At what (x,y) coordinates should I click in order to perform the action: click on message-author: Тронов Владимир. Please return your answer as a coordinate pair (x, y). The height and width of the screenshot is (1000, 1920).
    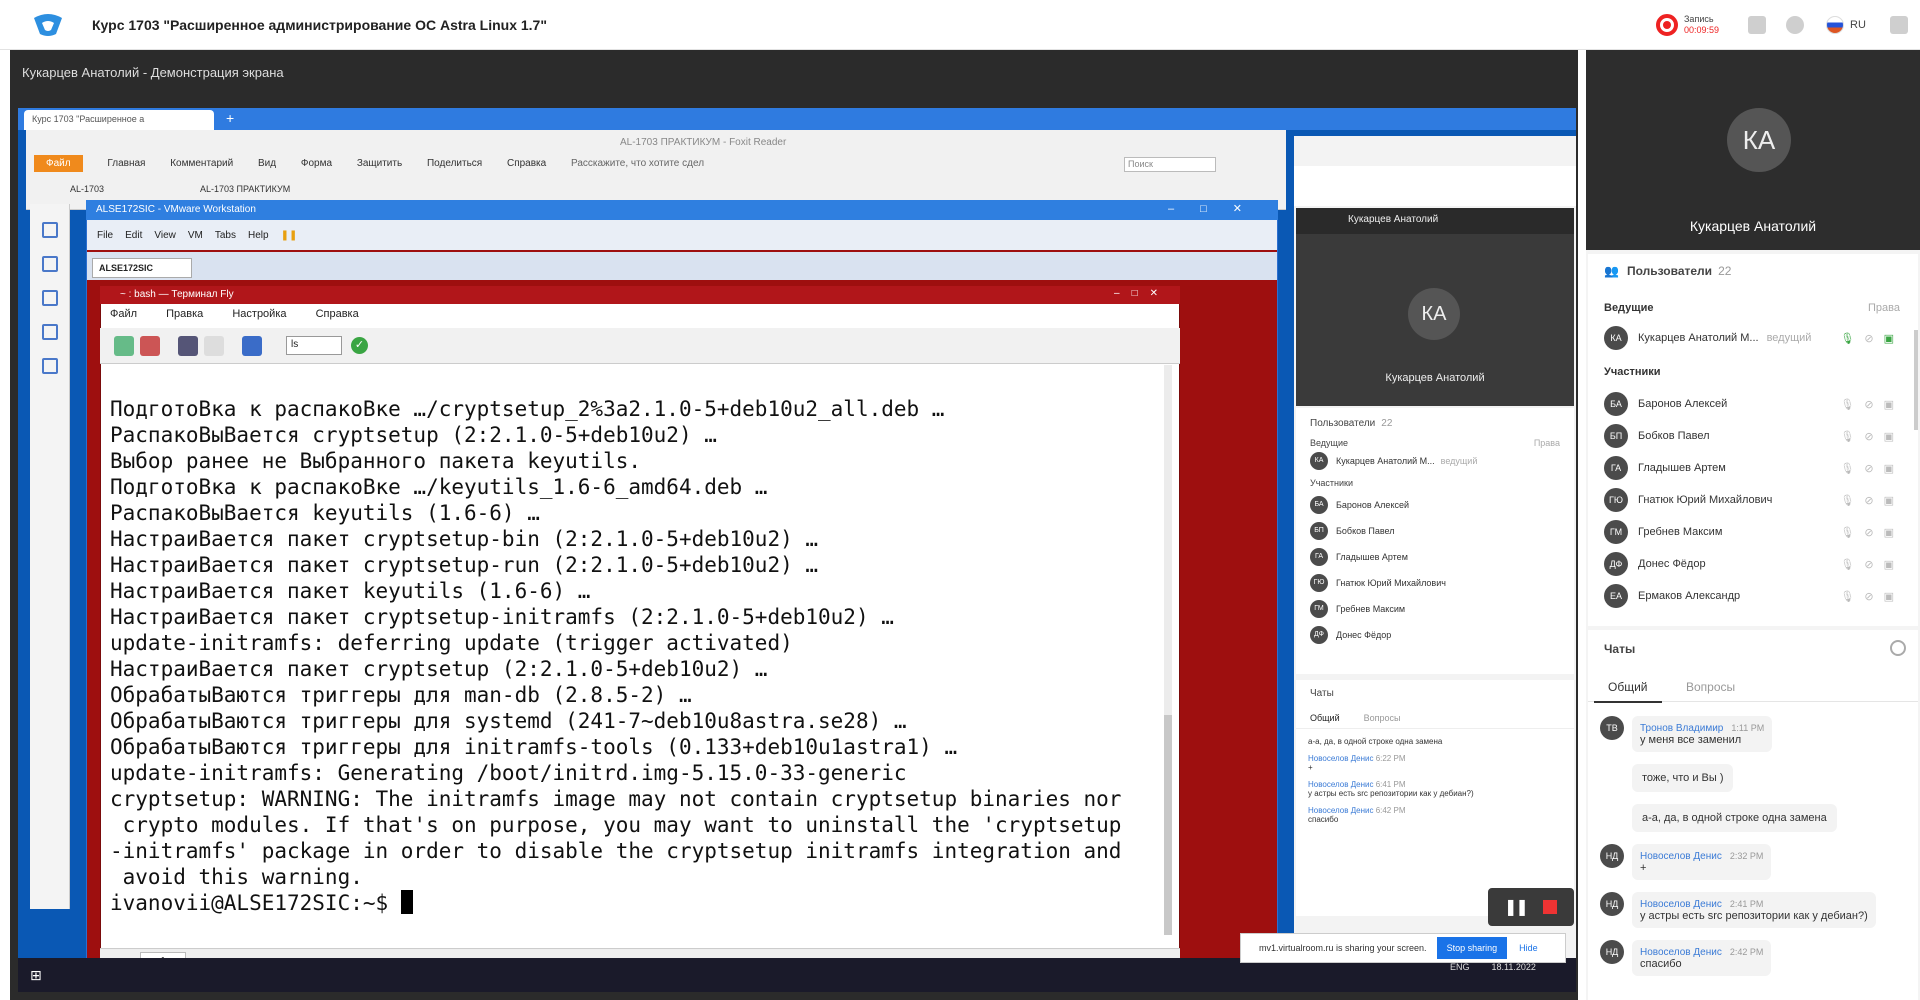
    Looking at the image, I should click on (1681, 728).